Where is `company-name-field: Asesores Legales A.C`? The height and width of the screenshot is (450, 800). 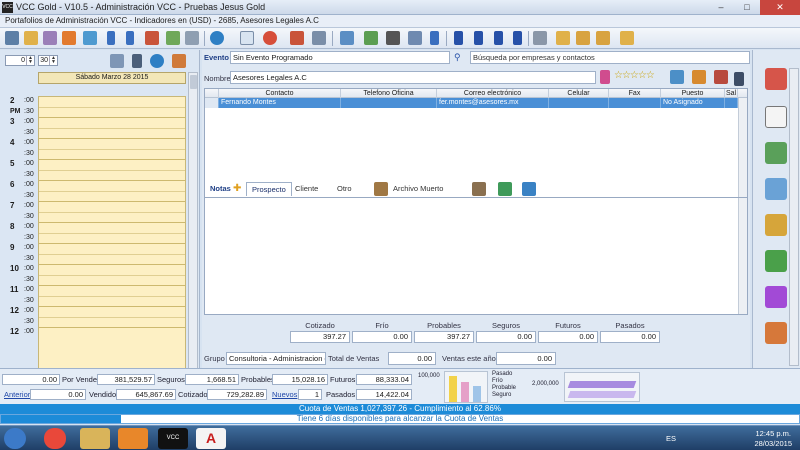 company-name-field: Asesores Legales A.C is located at coordinates (413, 77).